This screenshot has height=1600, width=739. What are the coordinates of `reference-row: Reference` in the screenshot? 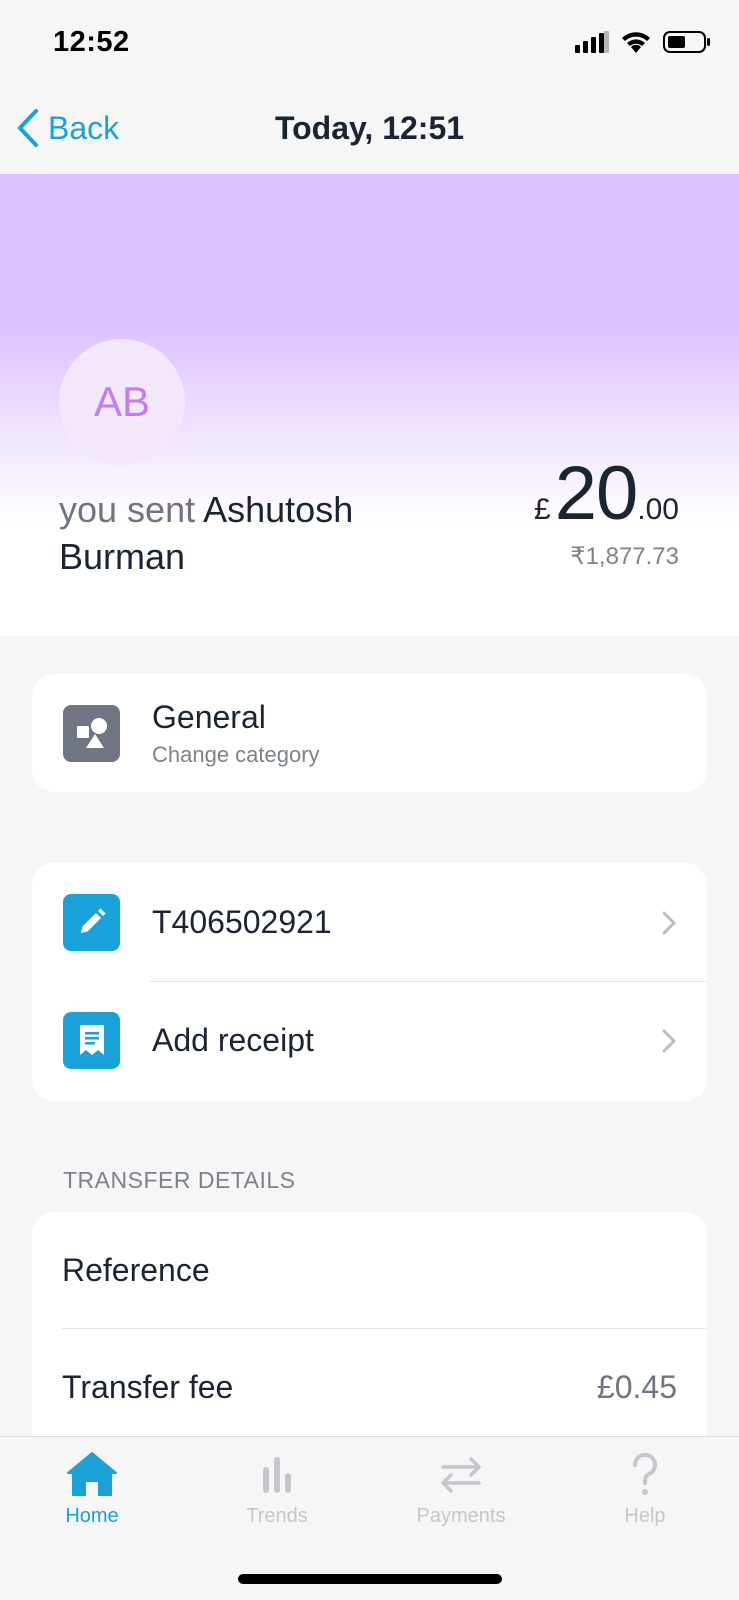 It's located at (369, 1270).